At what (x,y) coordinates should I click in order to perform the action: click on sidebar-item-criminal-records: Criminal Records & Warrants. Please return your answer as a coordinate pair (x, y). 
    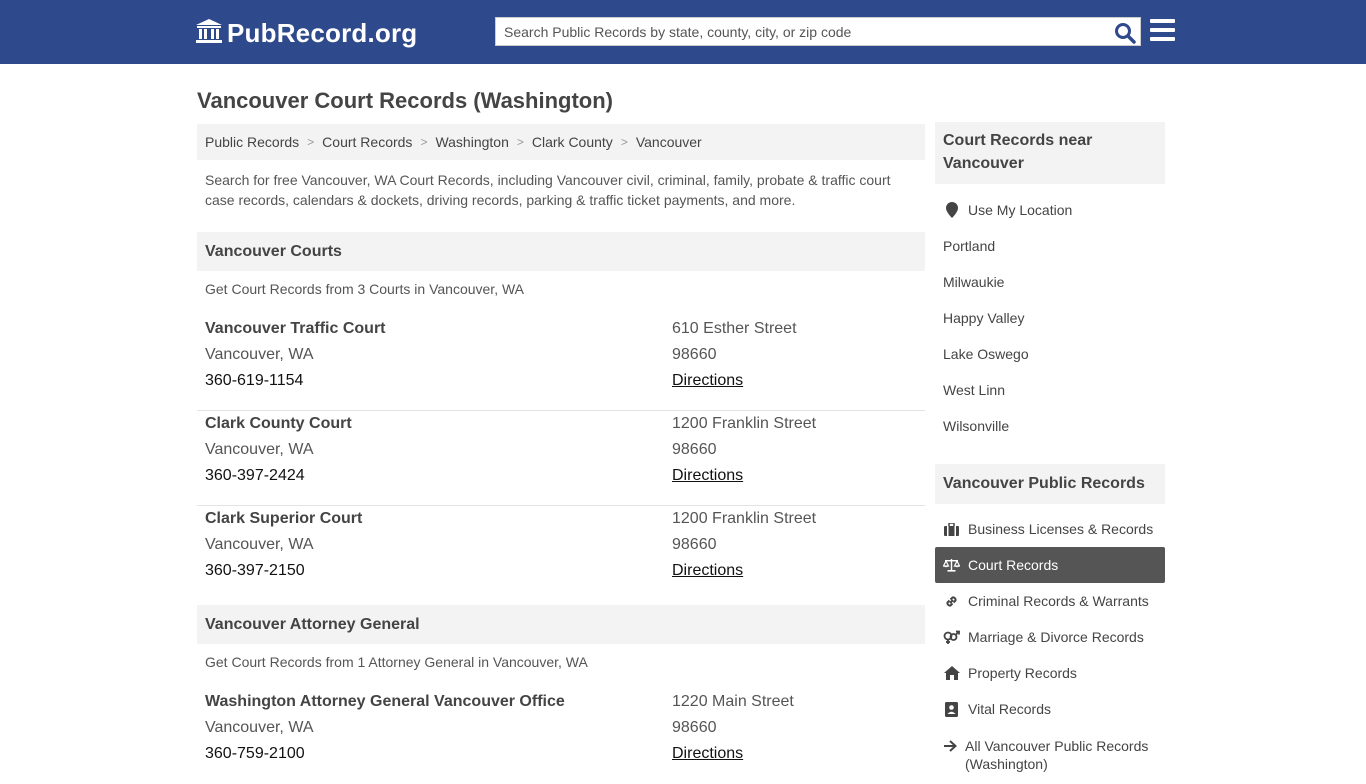
    Looking at the image, I should click on (1050, 601).